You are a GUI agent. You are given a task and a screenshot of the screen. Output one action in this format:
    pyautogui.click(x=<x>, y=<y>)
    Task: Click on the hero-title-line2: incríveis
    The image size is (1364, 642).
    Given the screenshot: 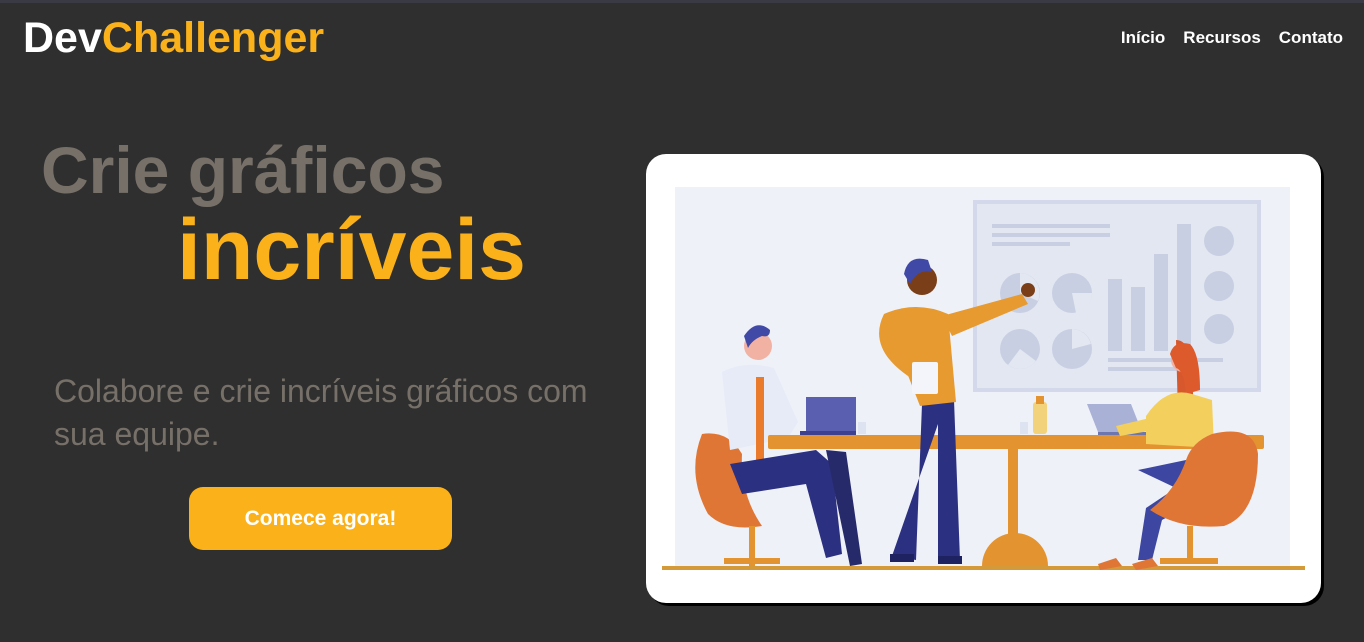 What is the action you would take?
    pyautogui.click(x=351, y=250)
    